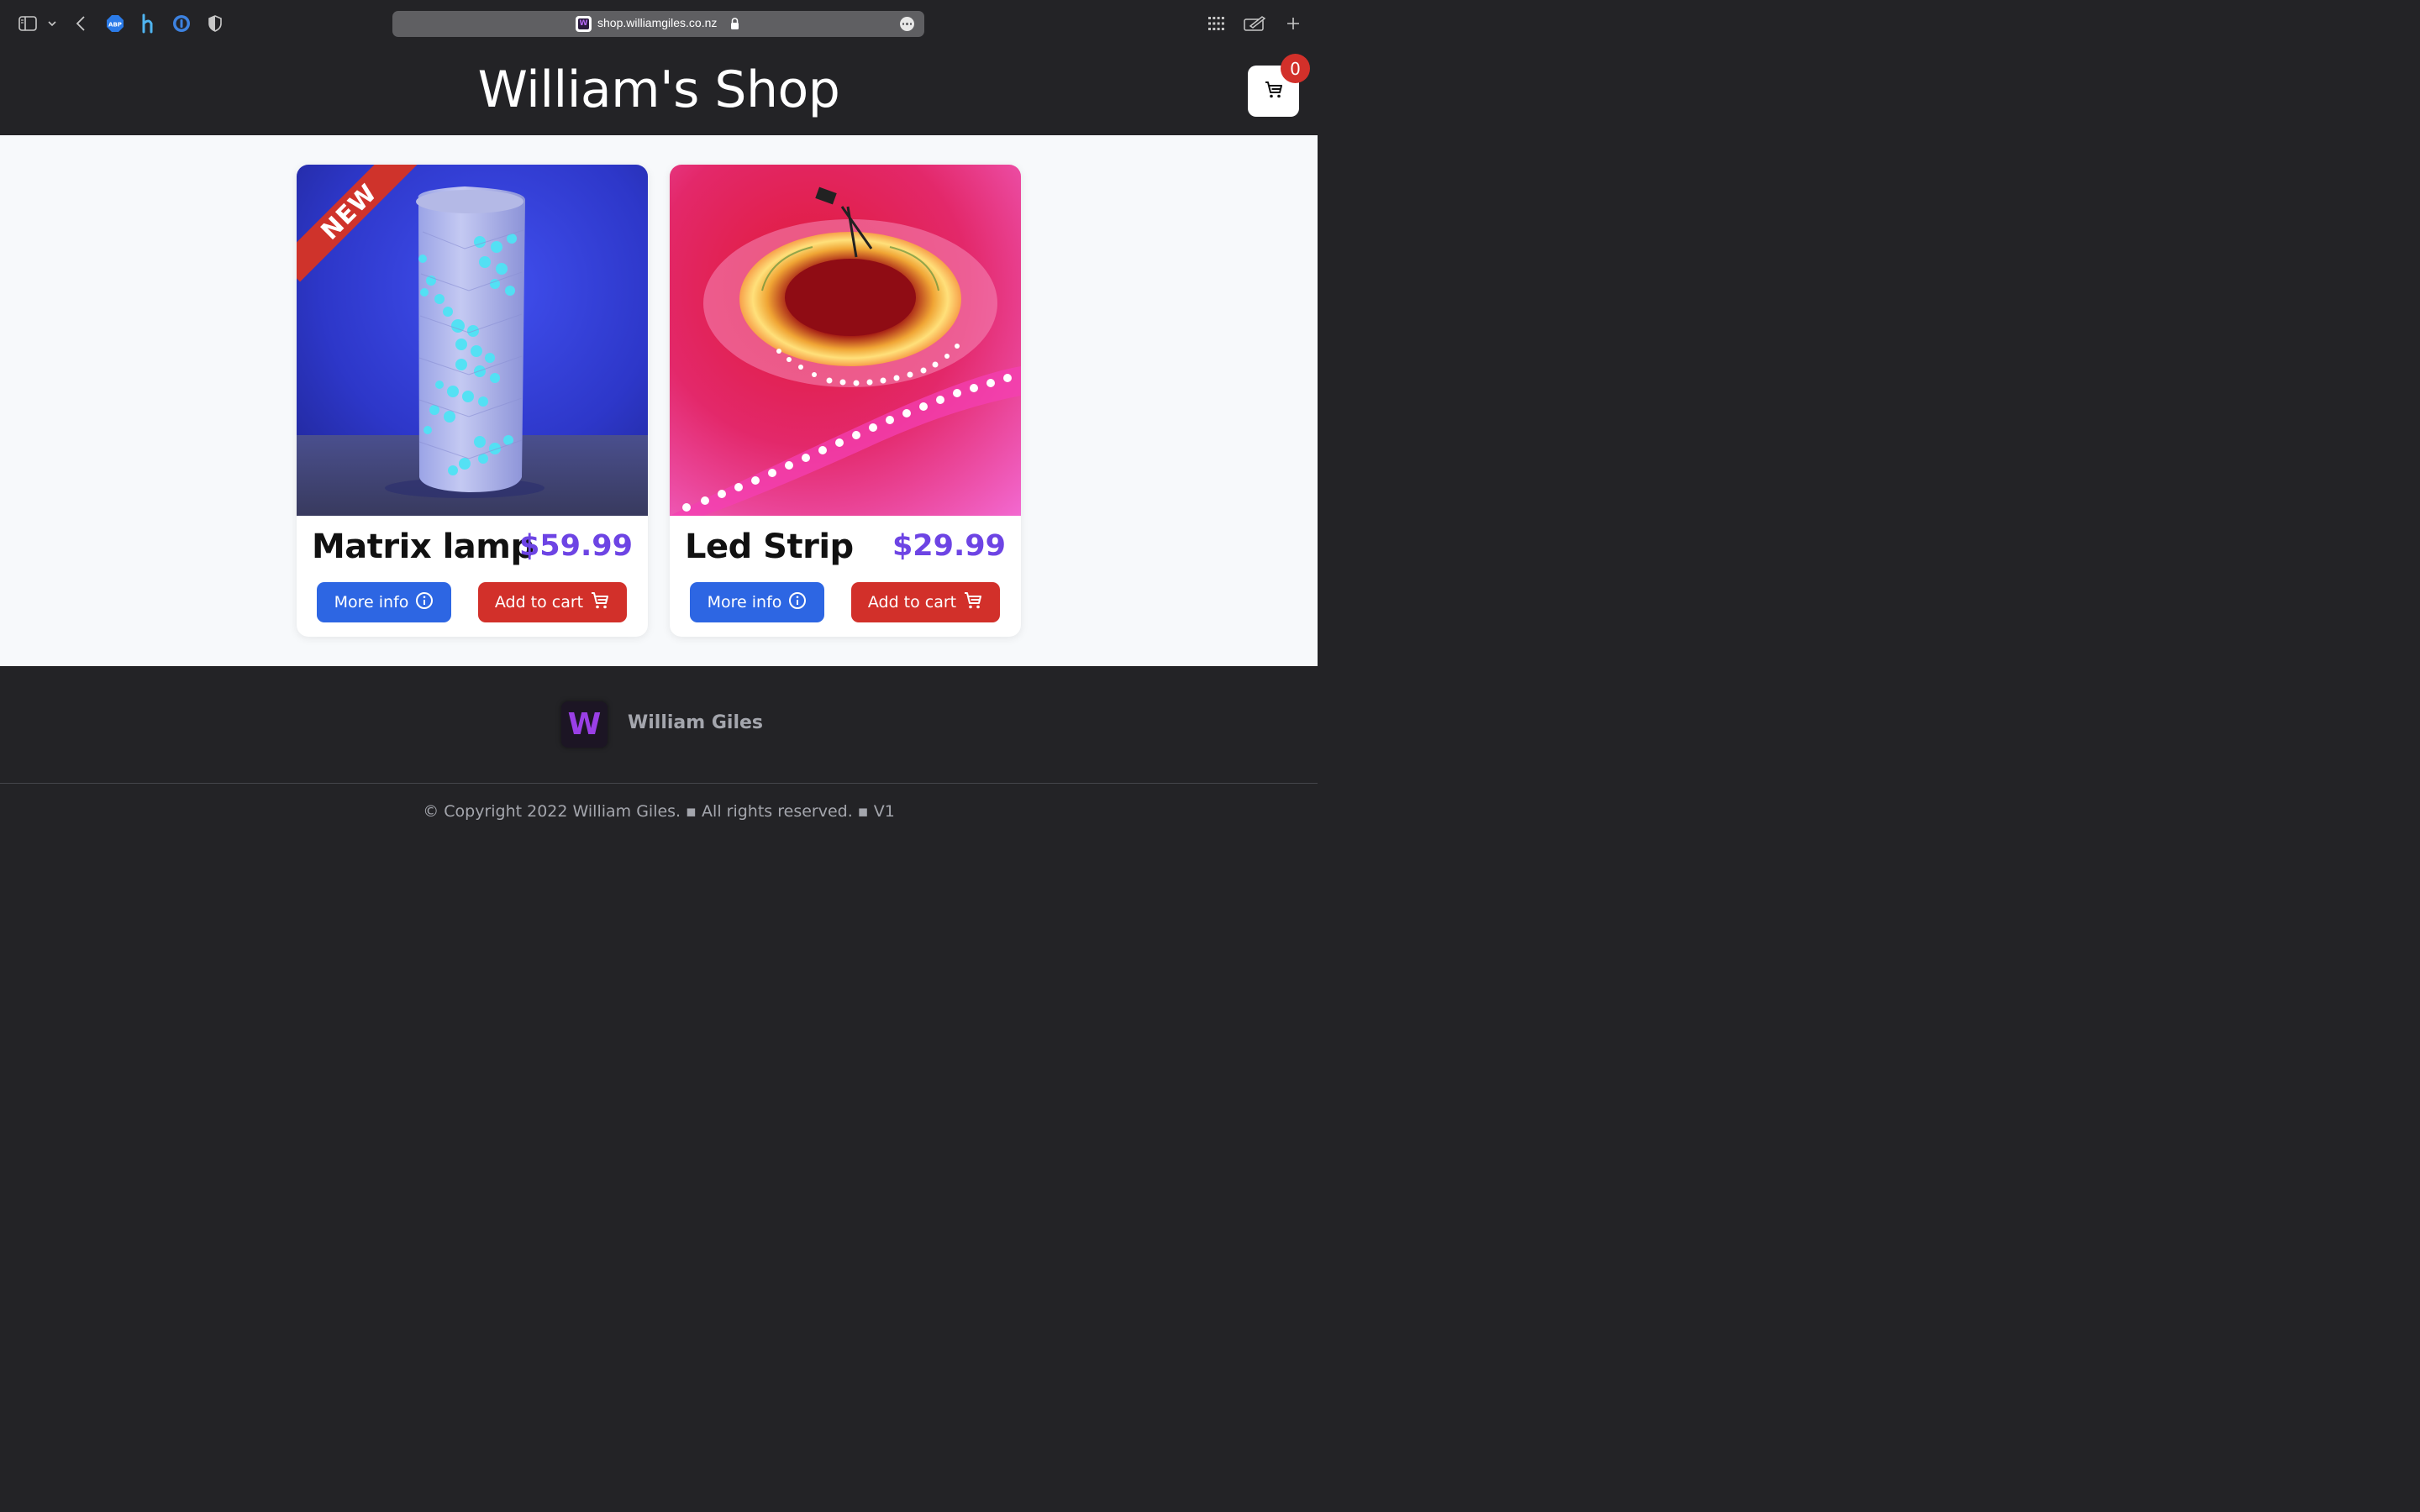 Image resolution: width=2420 pixels, height=1512 pixels. Describe the element at coordinates (769, 547) in the screenshot. I see `product-name: Led Strip` at that location.